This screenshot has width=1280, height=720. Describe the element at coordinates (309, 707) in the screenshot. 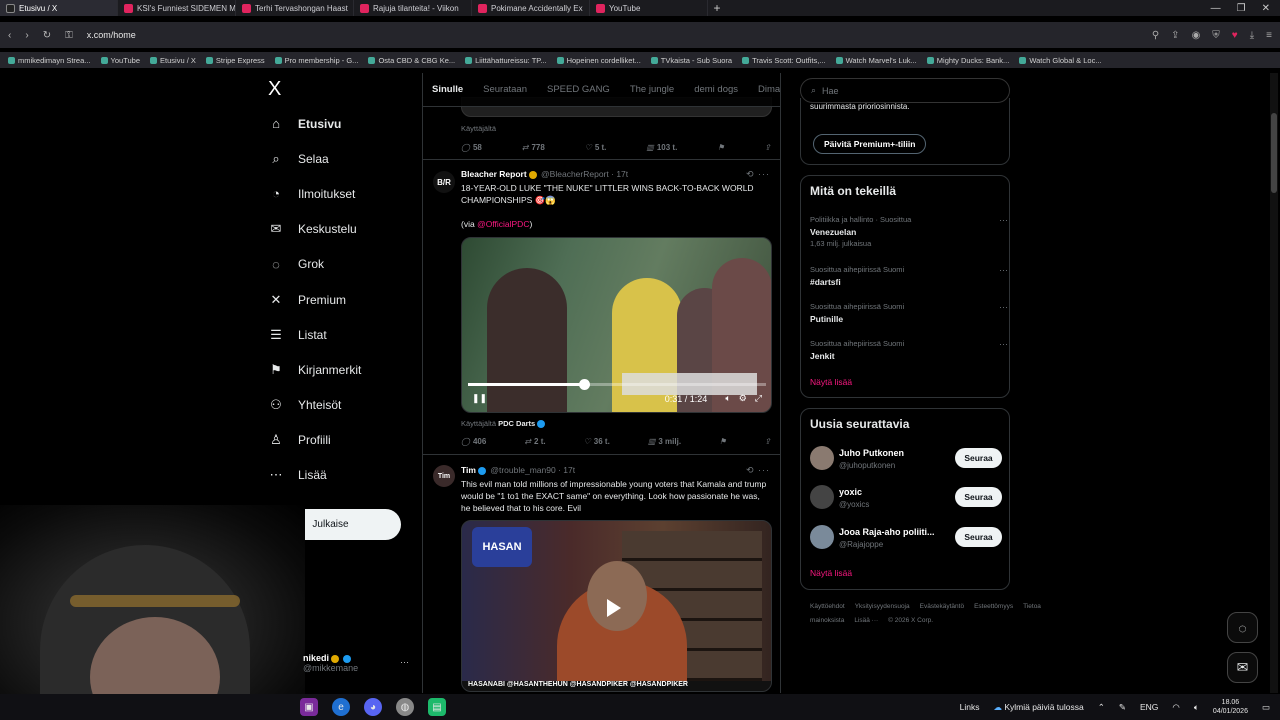

I see `app-icon: ▣` at that location.